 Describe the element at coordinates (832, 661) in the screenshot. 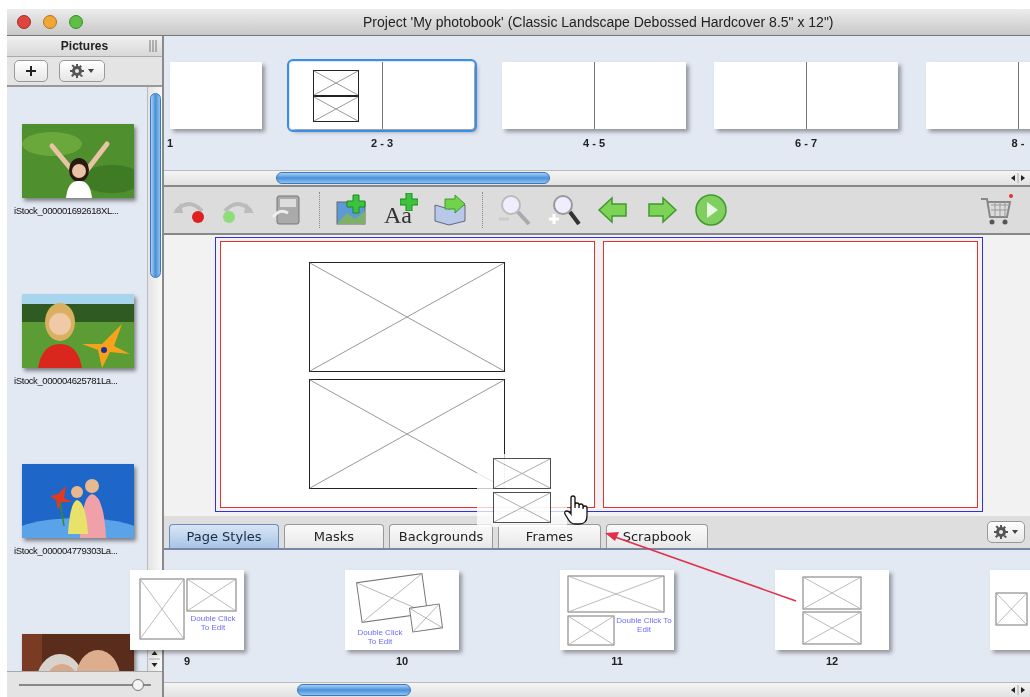

I see `page-style-label: 12` at that location.